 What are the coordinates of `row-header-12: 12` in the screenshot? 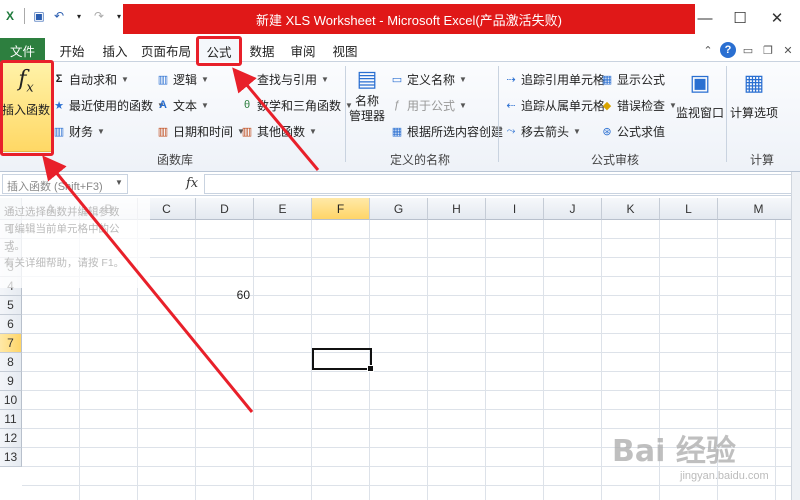 It's located at (11, 438).